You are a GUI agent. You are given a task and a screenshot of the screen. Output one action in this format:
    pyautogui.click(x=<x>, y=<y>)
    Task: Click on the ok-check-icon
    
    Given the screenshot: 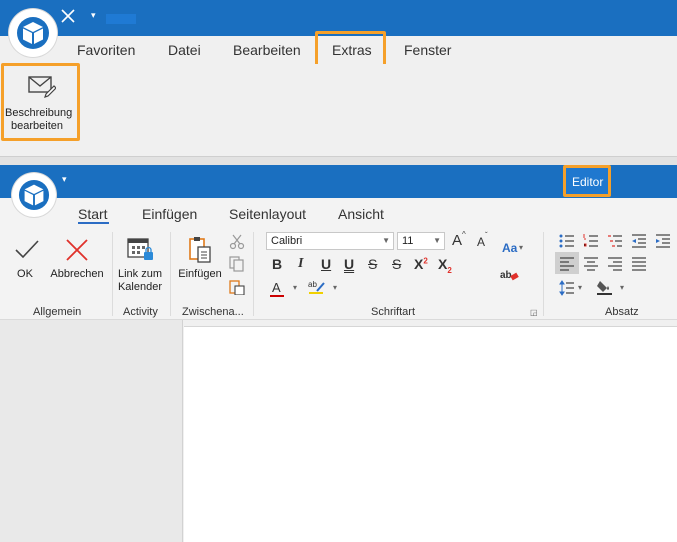 What is the action you would take?
    pyautogui.click(x=27, y=250)
    